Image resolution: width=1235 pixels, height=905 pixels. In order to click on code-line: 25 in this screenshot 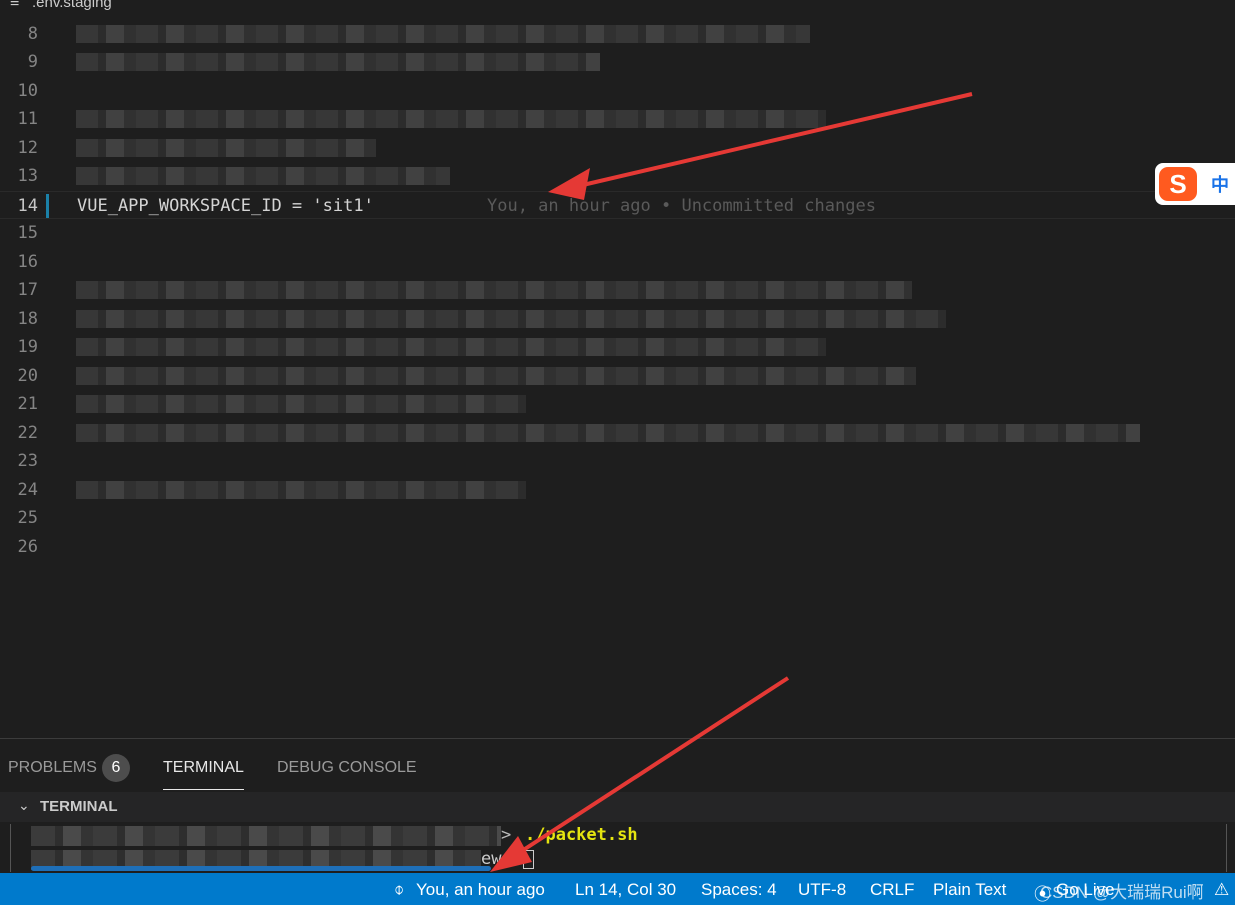, I will do `click(617, 518)`.